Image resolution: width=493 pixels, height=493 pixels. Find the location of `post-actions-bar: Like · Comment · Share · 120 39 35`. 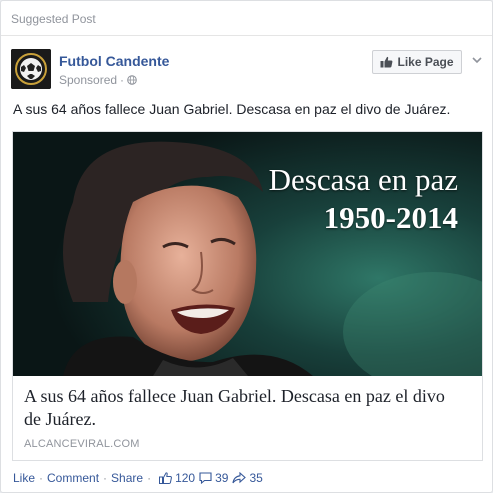

post-actions-bar: Like · Comment · Share · 120 39 35 is located at coordinates (138, 478).